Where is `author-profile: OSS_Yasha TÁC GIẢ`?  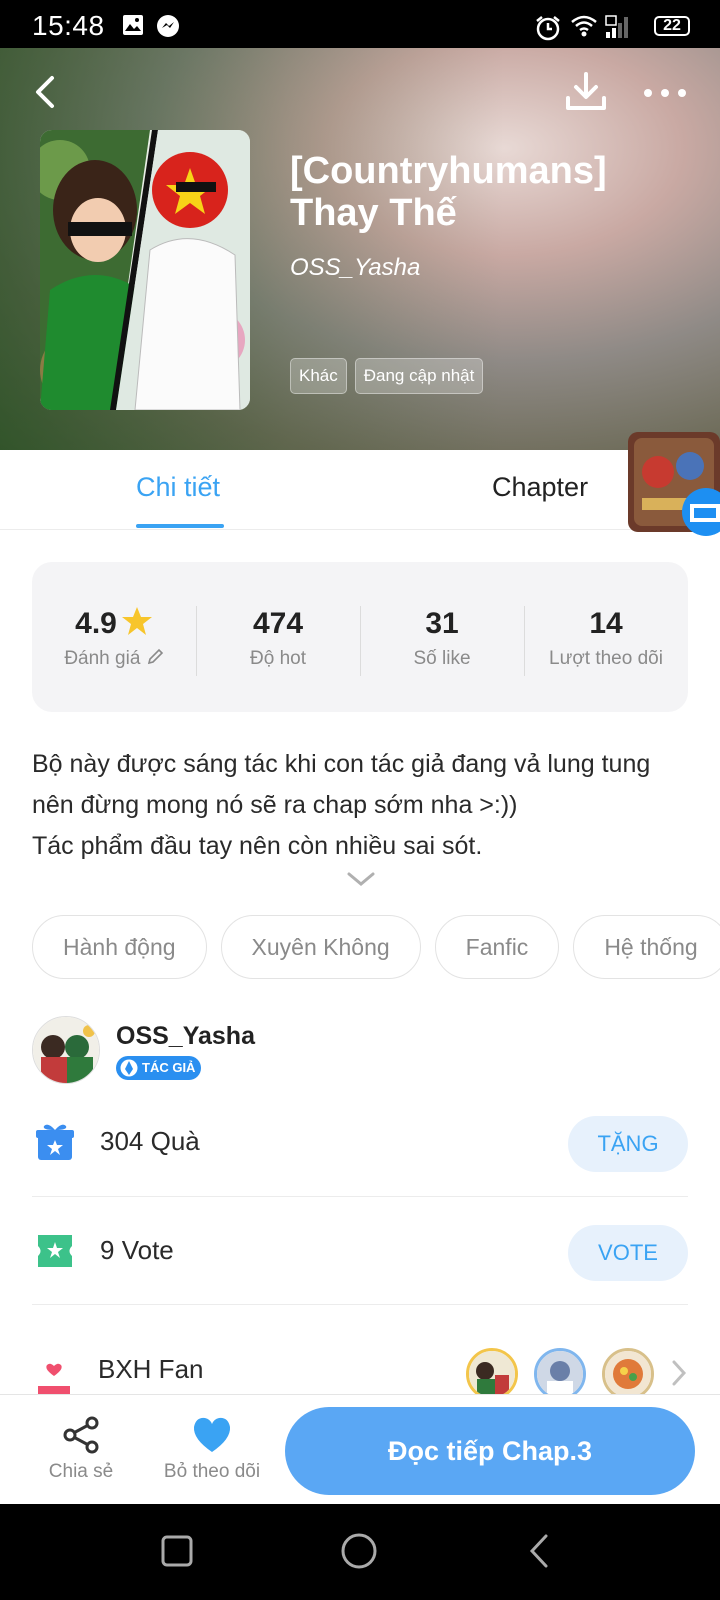
author-profile: OSS_Yasha TÁC GIẢ is located at coordinates (362, 1051).